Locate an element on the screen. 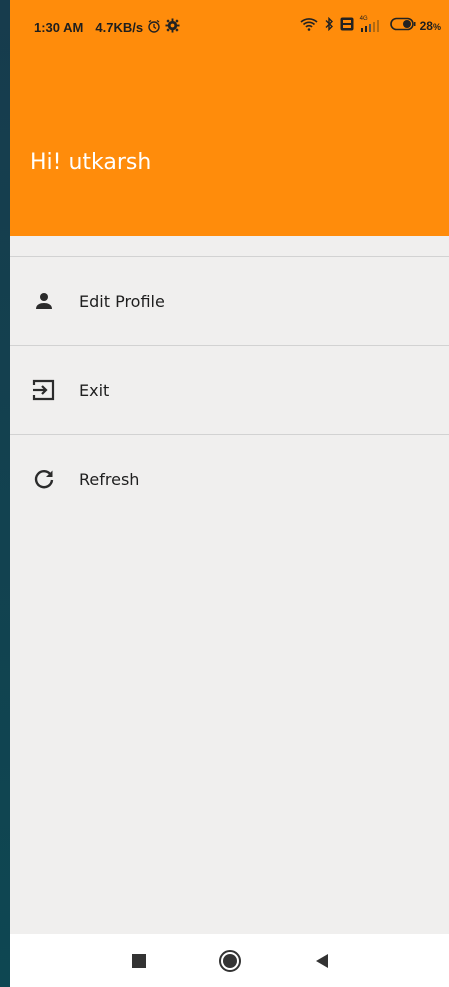  system-navigation-bar is located at coordinates (229, 960).